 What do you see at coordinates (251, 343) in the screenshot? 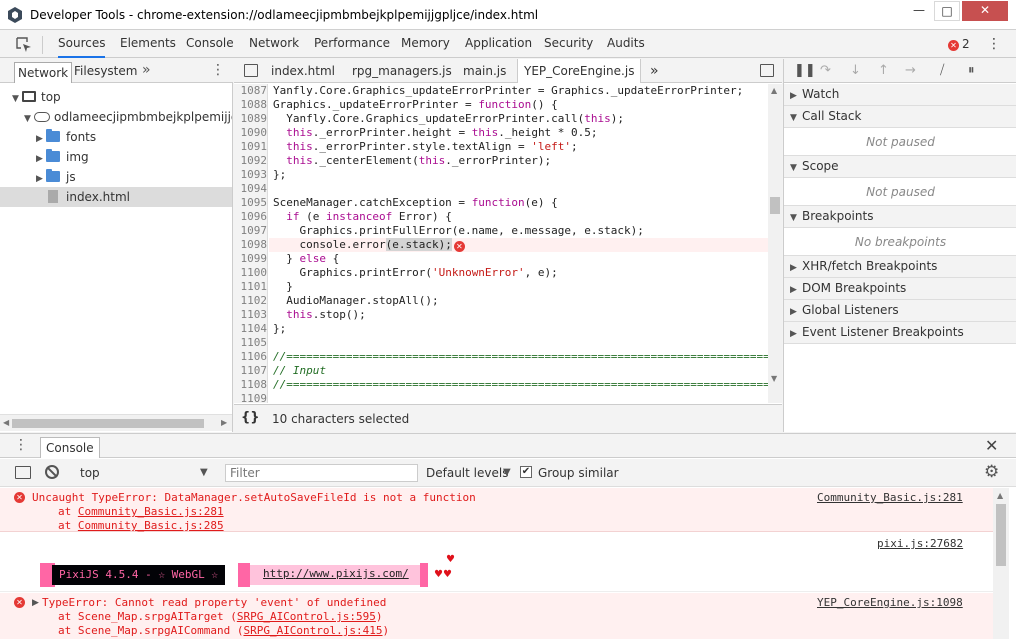
I see `line-number: 1105` at bounding box center [251, 343].